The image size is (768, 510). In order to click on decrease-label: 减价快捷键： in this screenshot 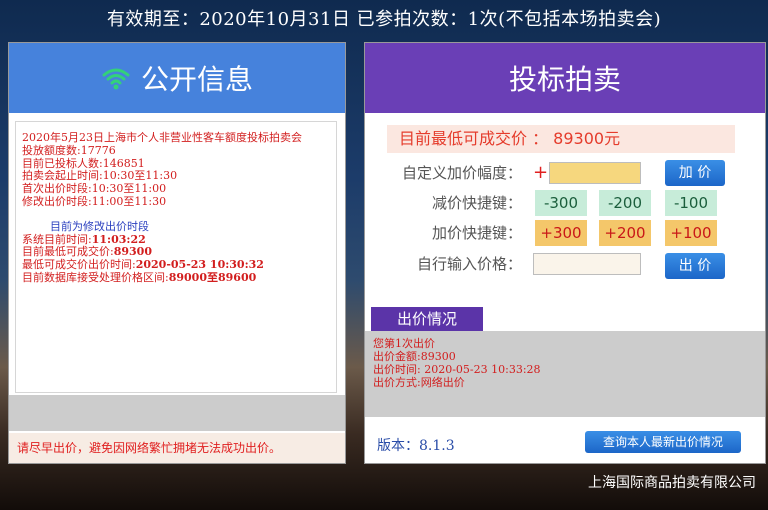, I will do `click(476, 203)`.